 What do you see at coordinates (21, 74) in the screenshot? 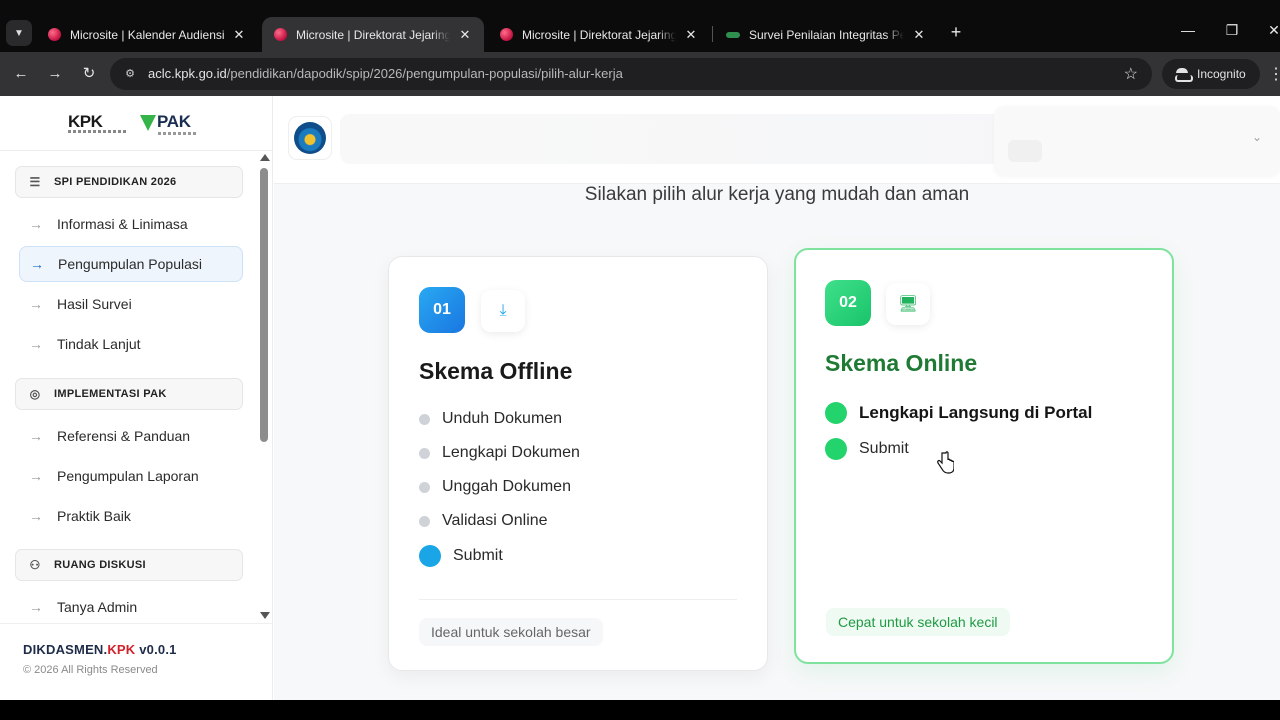
I see `back-arrow-icon: ←` at bounding box center [21, 74].